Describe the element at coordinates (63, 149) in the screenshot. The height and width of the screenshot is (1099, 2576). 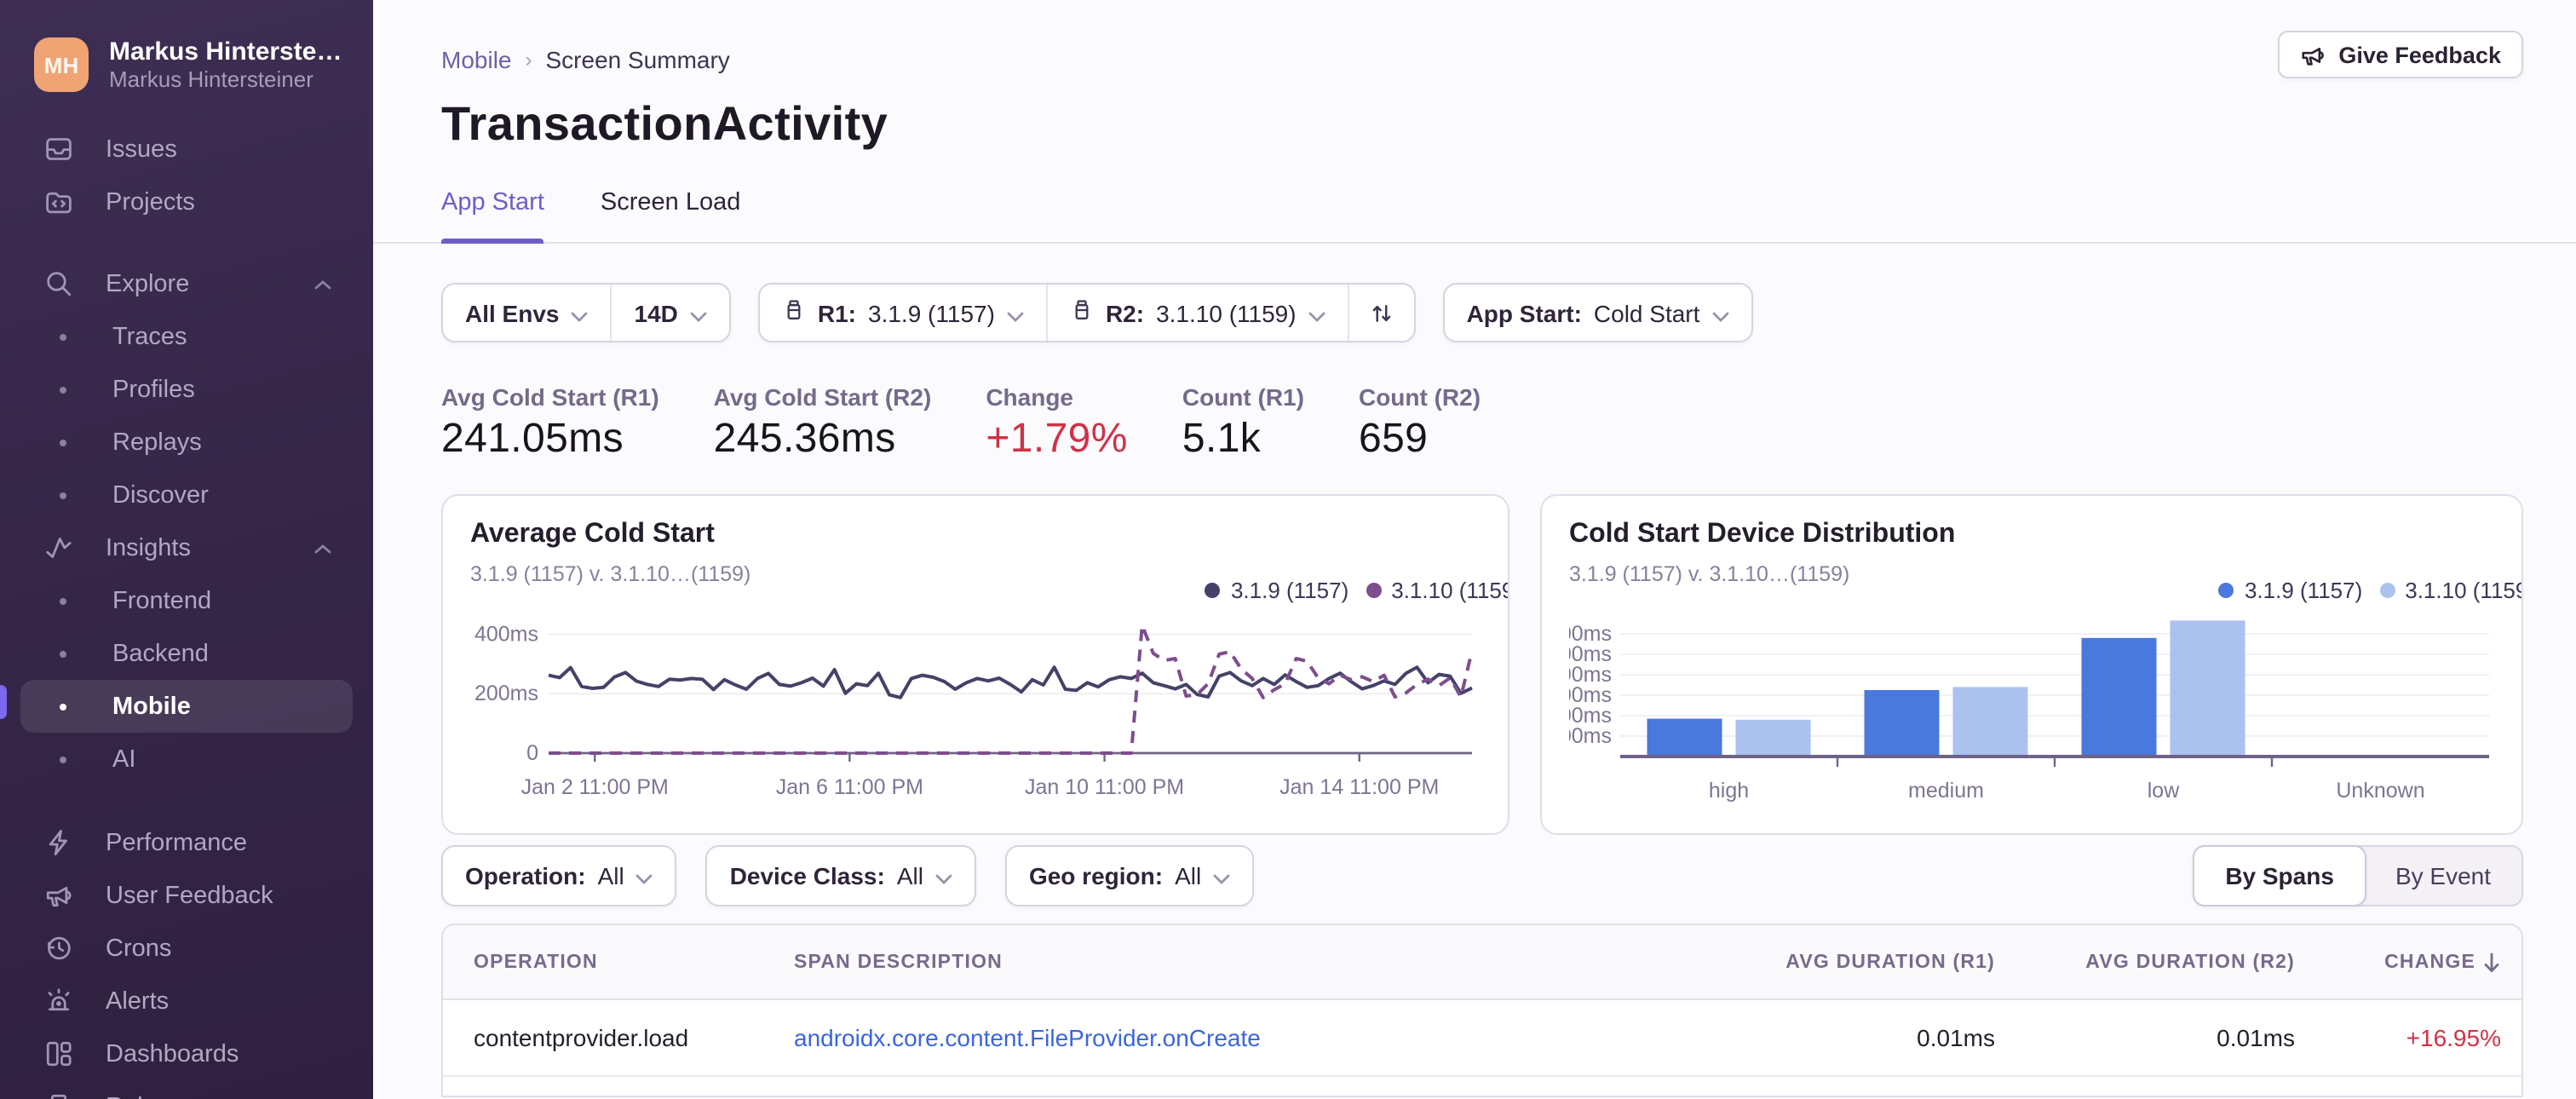
I see `issues-icon` at that location.